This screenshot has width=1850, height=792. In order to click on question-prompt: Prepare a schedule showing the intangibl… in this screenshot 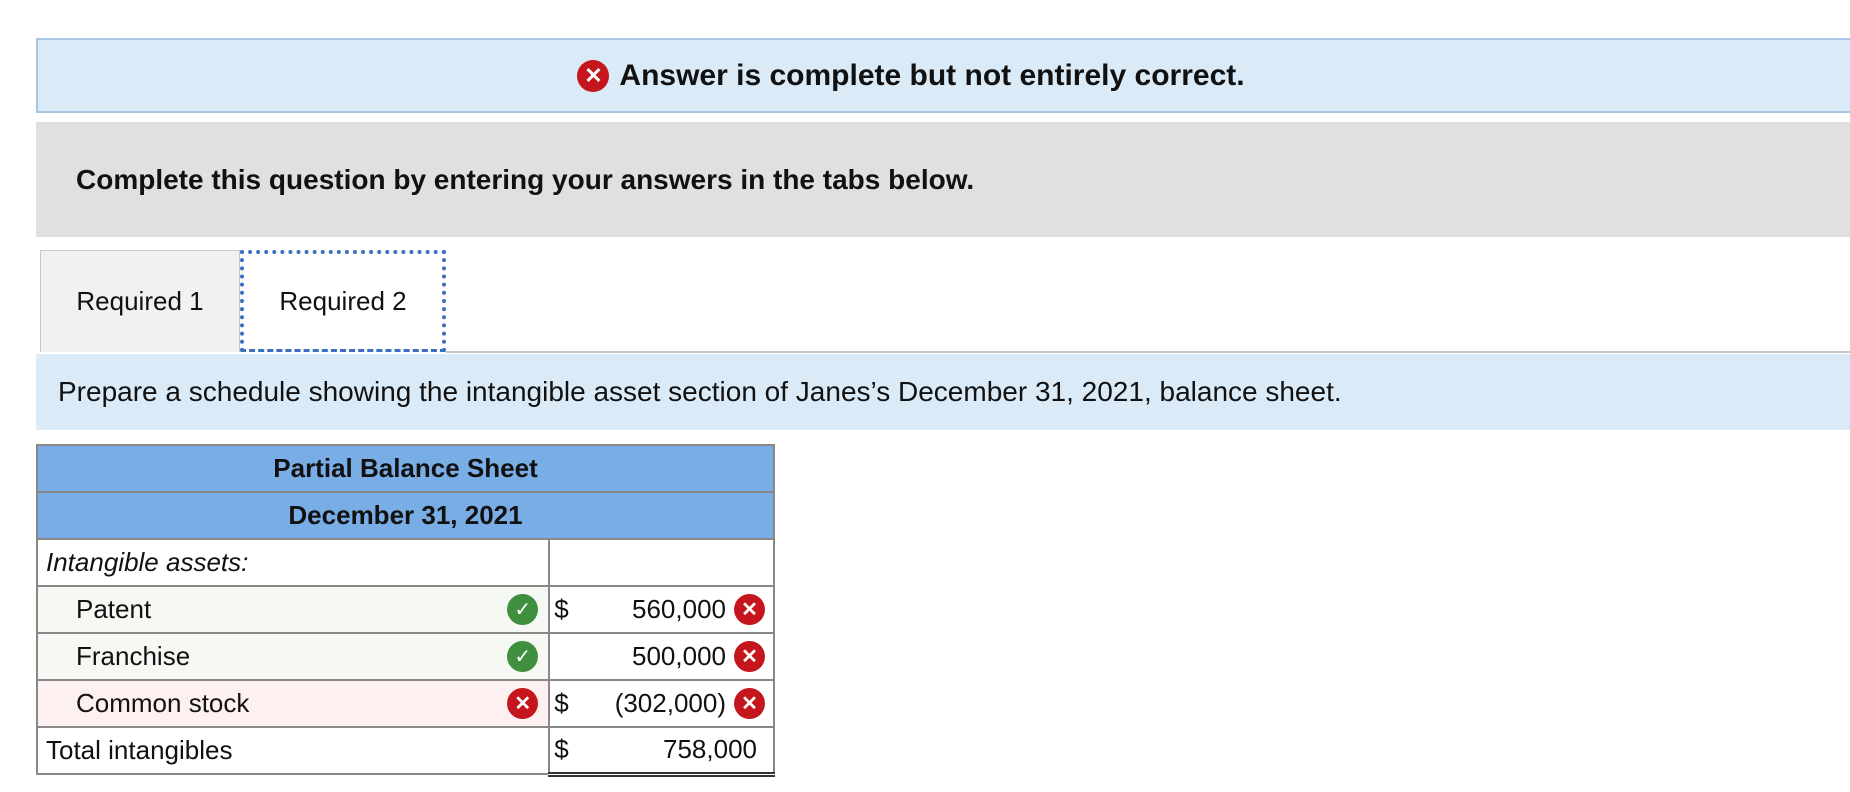, I will do `click(943, 392)`.